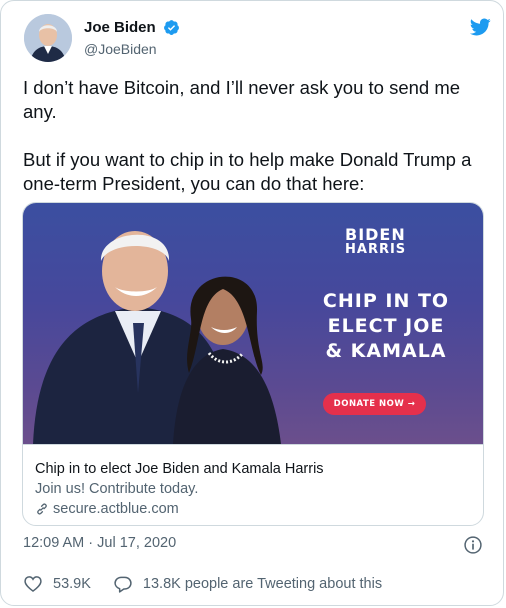  I want to click on promo-line: & KAMALA, so click(386, 351).